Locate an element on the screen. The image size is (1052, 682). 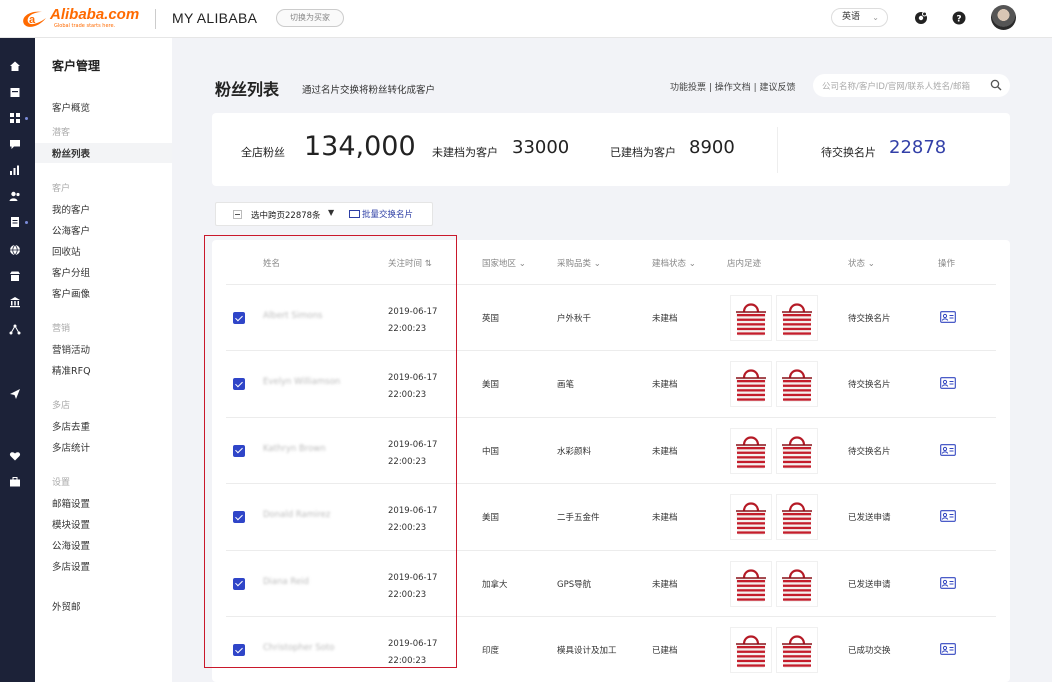
pending-exchange-value: 22878 is located at coordinates (917, 147).